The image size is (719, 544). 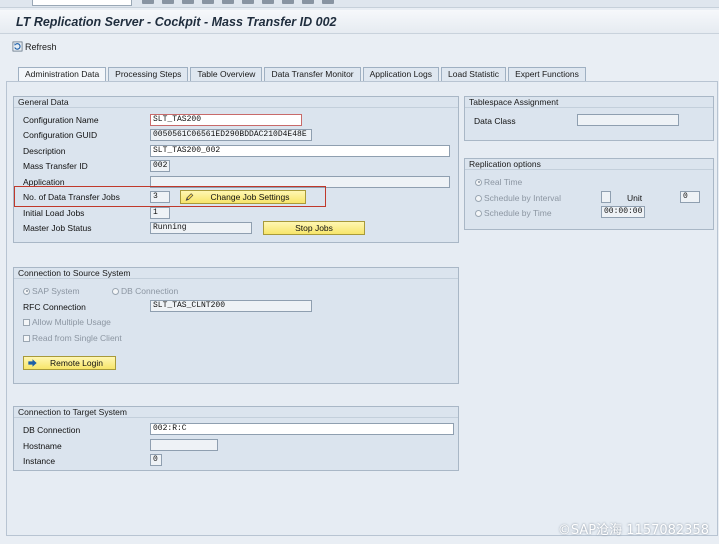 What do you see at coordinates (633, 530) in the screenshot?
I see `watermark: ©SAP沧海 1157082358` at bounding box center [633, 530].